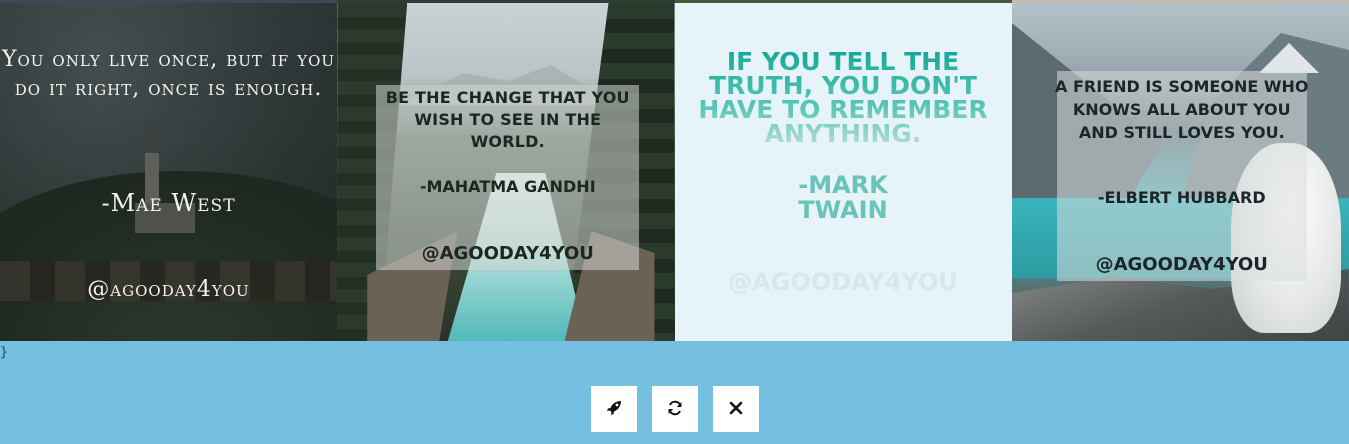 The width and height of the screenshot is (1349, 444). I want to click on refresh-button, so click(675, 409).